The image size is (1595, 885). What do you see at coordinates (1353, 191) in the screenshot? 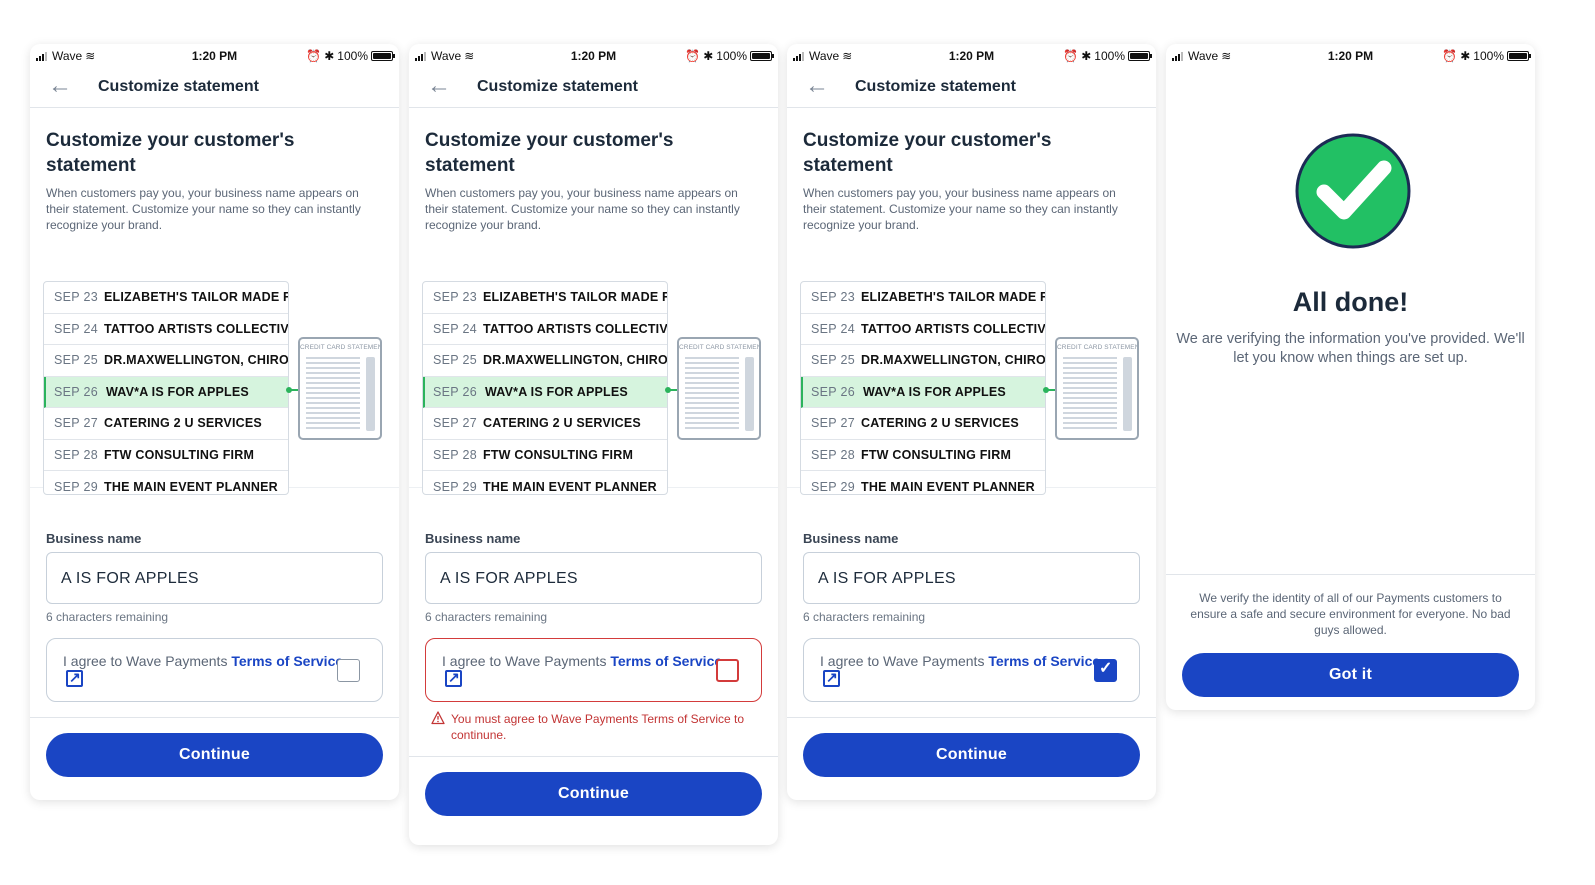
I see `success-check-icon` at bounding box center [1353, 191].